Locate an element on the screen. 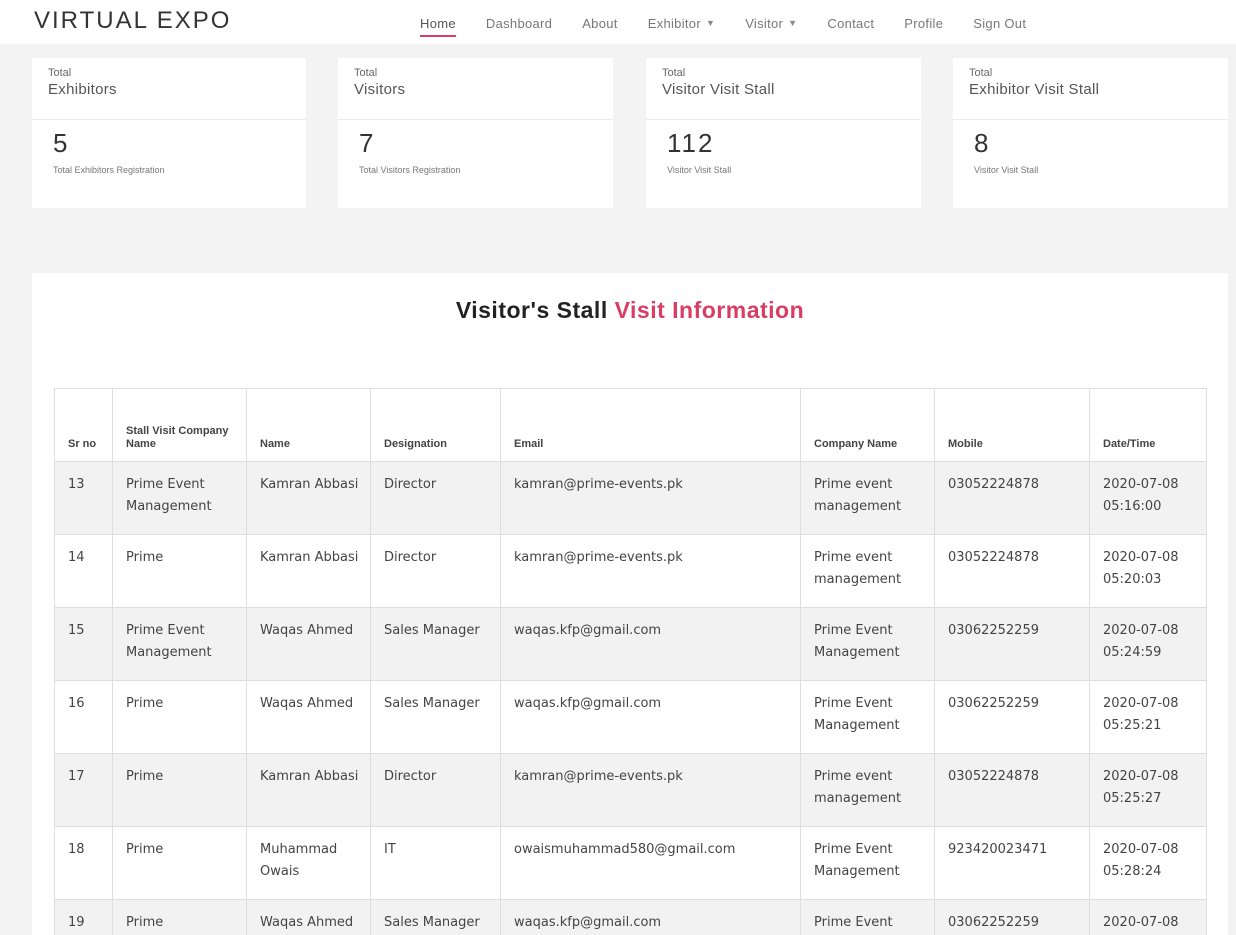  brand-logo: VIRTUAL EXPO is located at coordinates (132, 21).